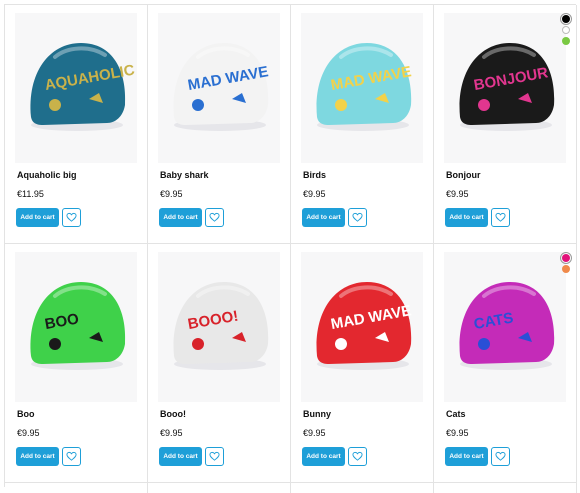 The height and width of the screenshot is (493, 580). I want to click on product-image: CATS, so click(505, 327).